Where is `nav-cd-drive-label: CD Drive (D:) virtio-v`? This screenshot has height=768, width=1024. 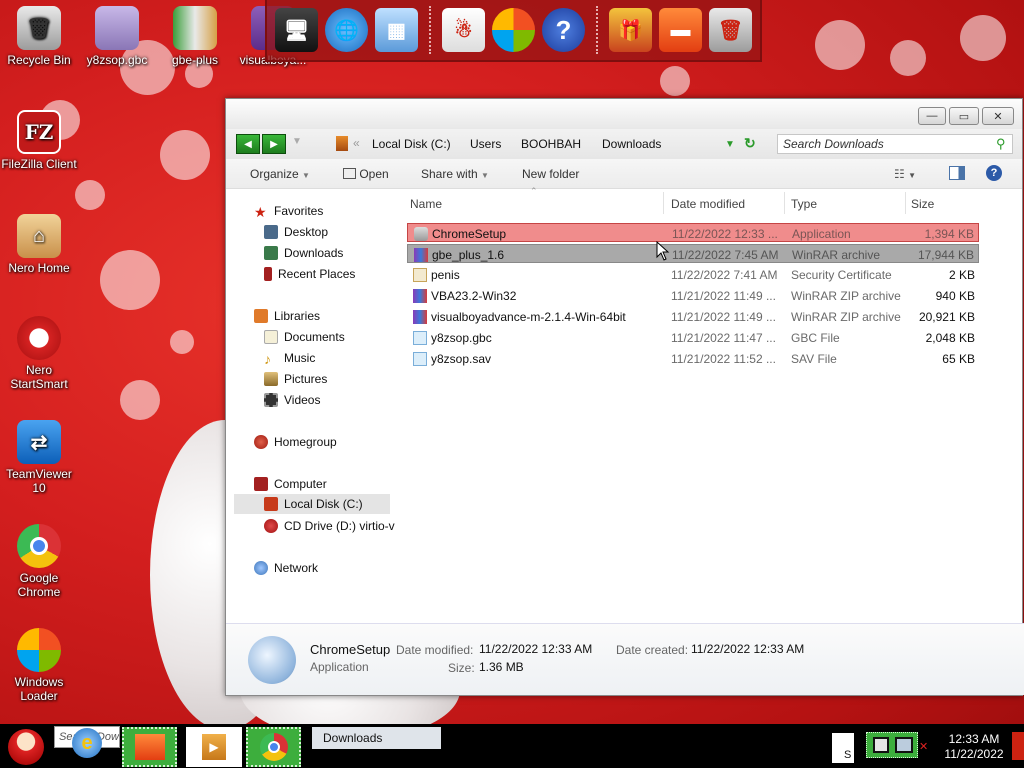 nav-cd-drive-label: CD Drive (D:) virtio-v is located at coordinates (339, 526).